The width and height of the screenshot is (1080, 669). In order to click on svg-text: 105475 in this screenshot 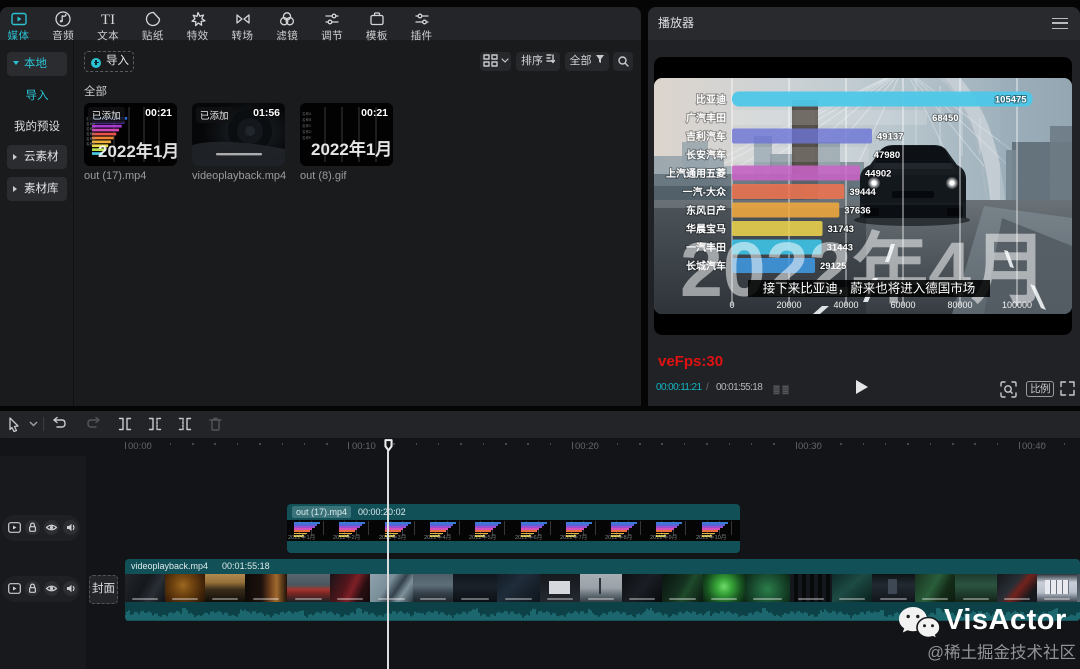, I will do `click(1011, 100)`.